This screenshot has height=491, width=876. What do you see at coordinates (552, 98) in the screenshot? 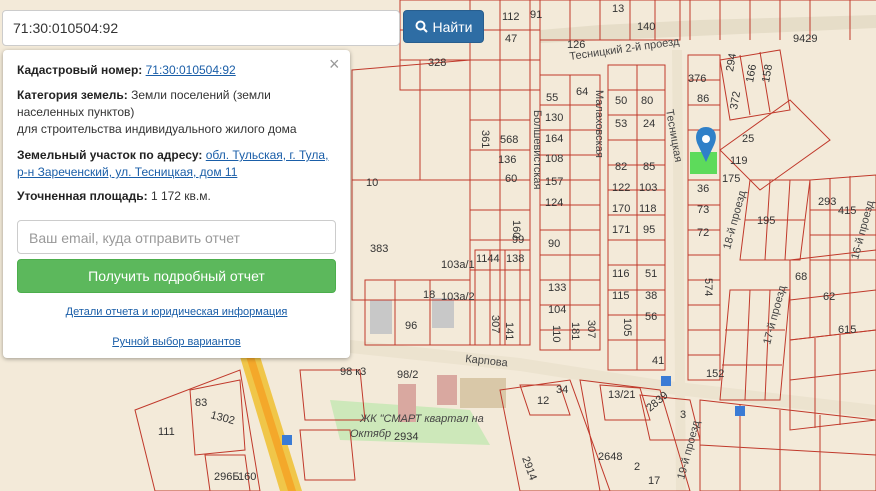
I see `parcel-label: 55` at bounding box center [552, 98].